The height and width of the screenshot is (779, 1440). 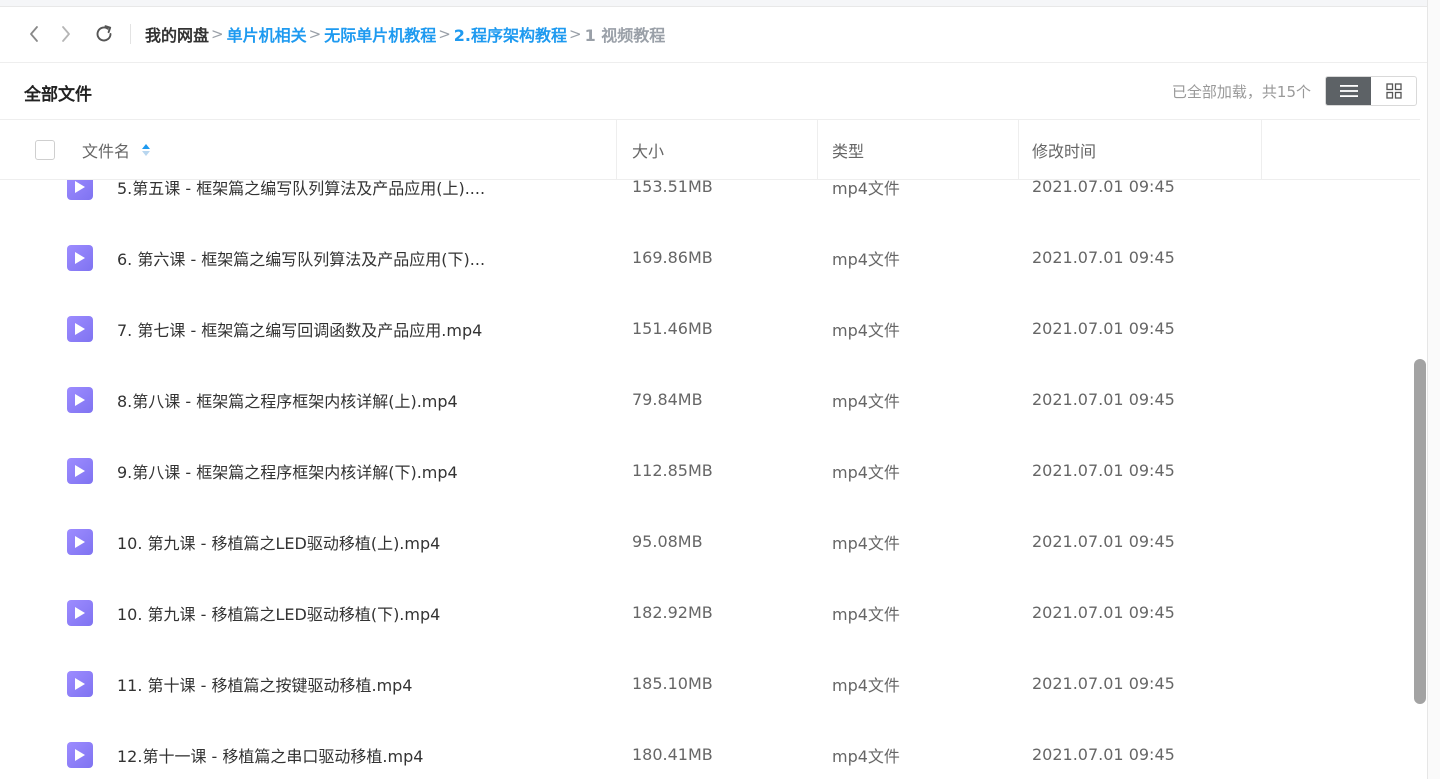 I want to click on view-toggle, so click(x=1371, y=91).